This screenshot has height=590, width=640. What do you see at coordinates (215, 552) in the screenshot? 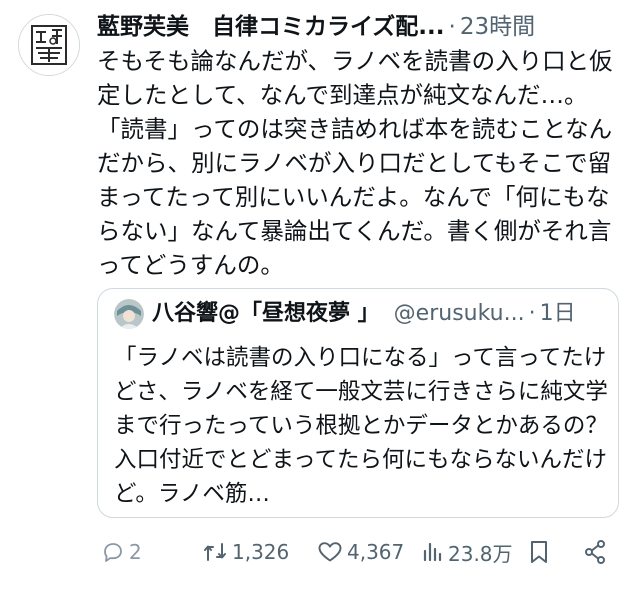
I see `retweet-icon` at bounding box center [215, 552].